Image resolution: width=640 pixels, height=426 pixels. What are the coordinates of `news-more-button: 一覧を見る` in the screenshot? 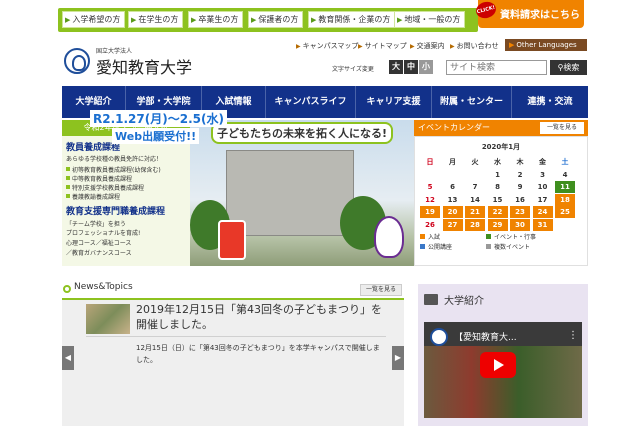 It's located at (381, 290).